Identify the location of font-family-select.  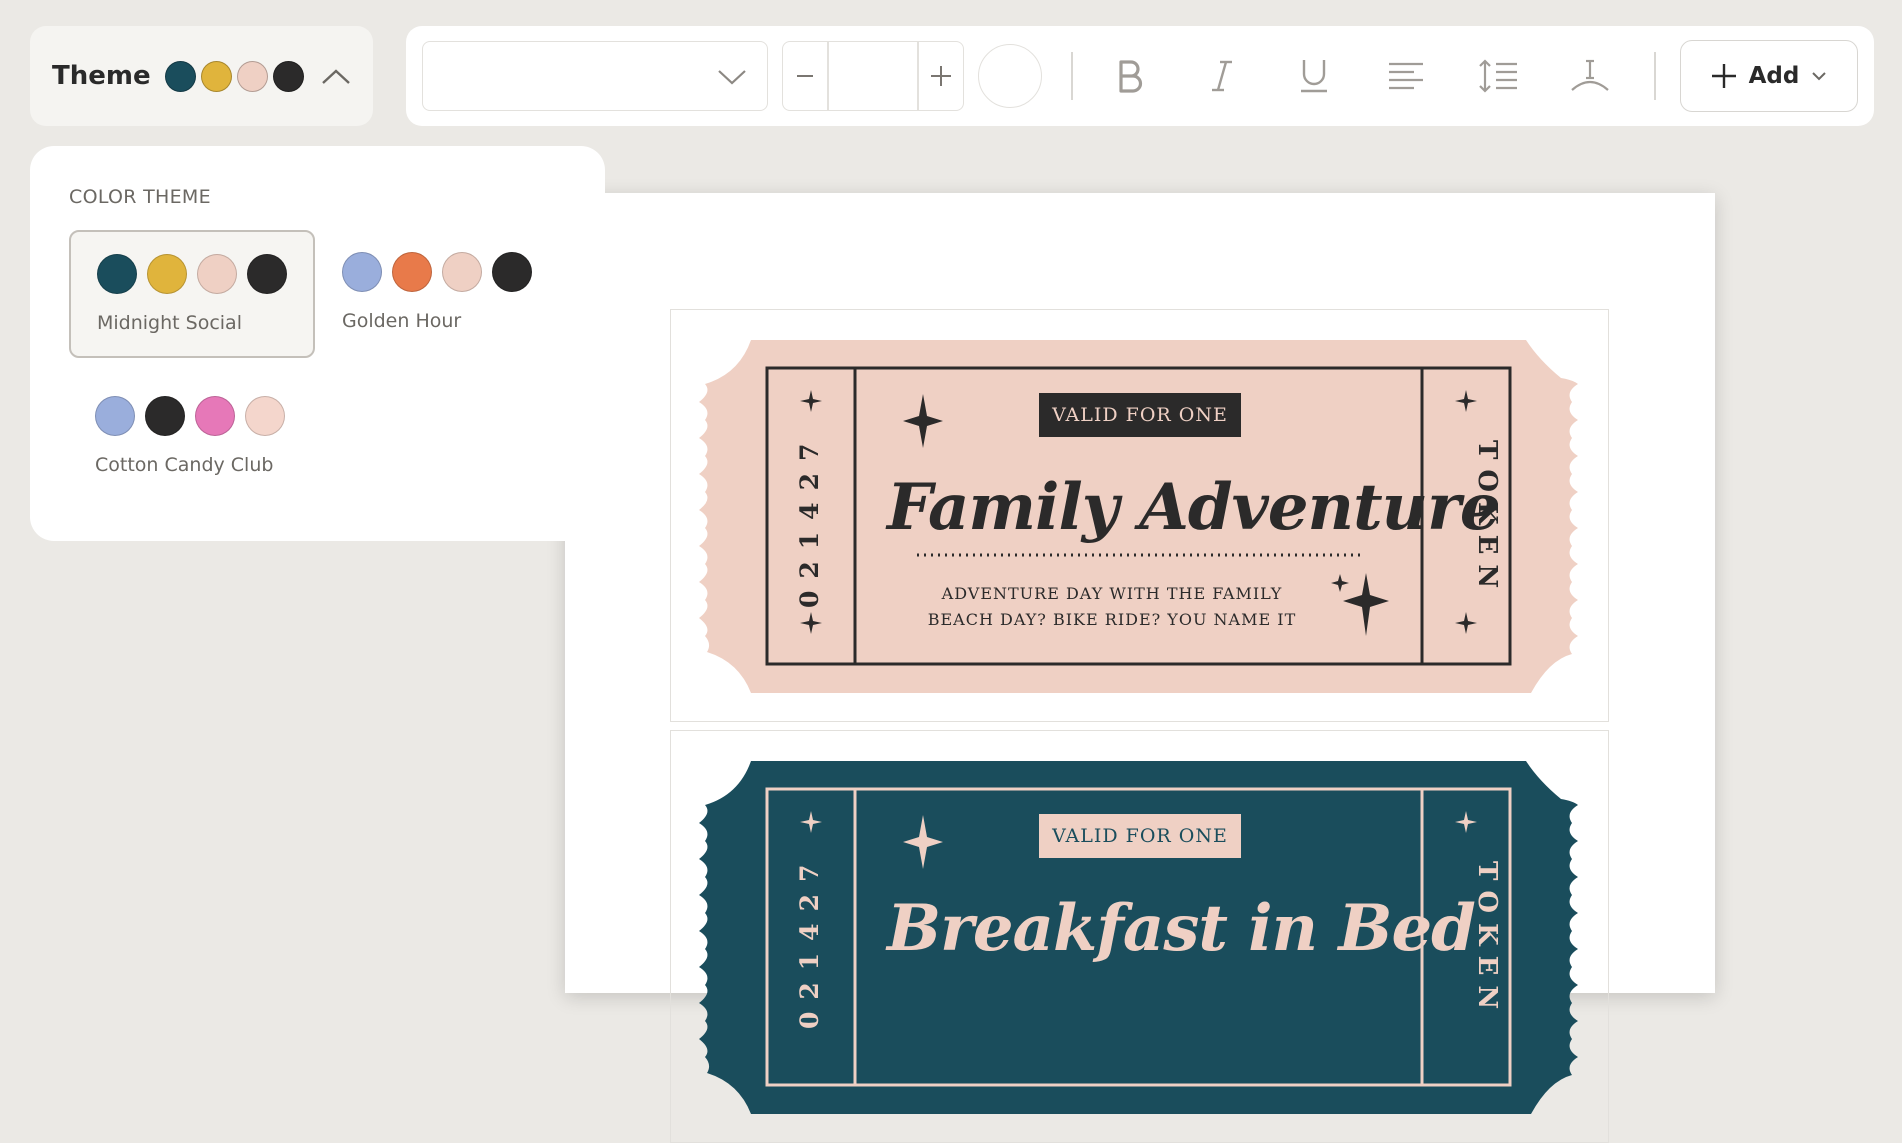
(595, 76).